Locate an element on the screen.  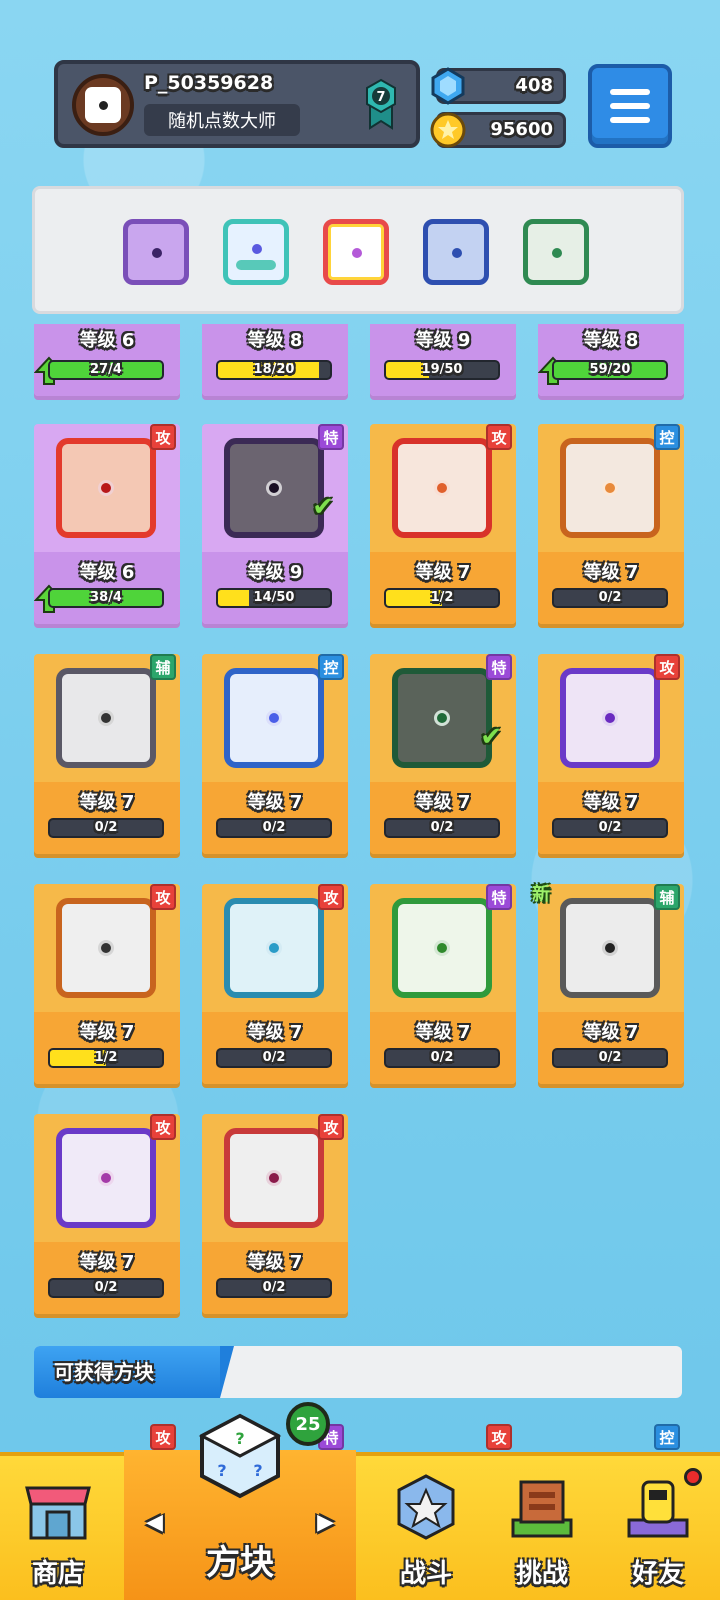
nav-shop-label: 商店 is located at coordinates (57, 1574).